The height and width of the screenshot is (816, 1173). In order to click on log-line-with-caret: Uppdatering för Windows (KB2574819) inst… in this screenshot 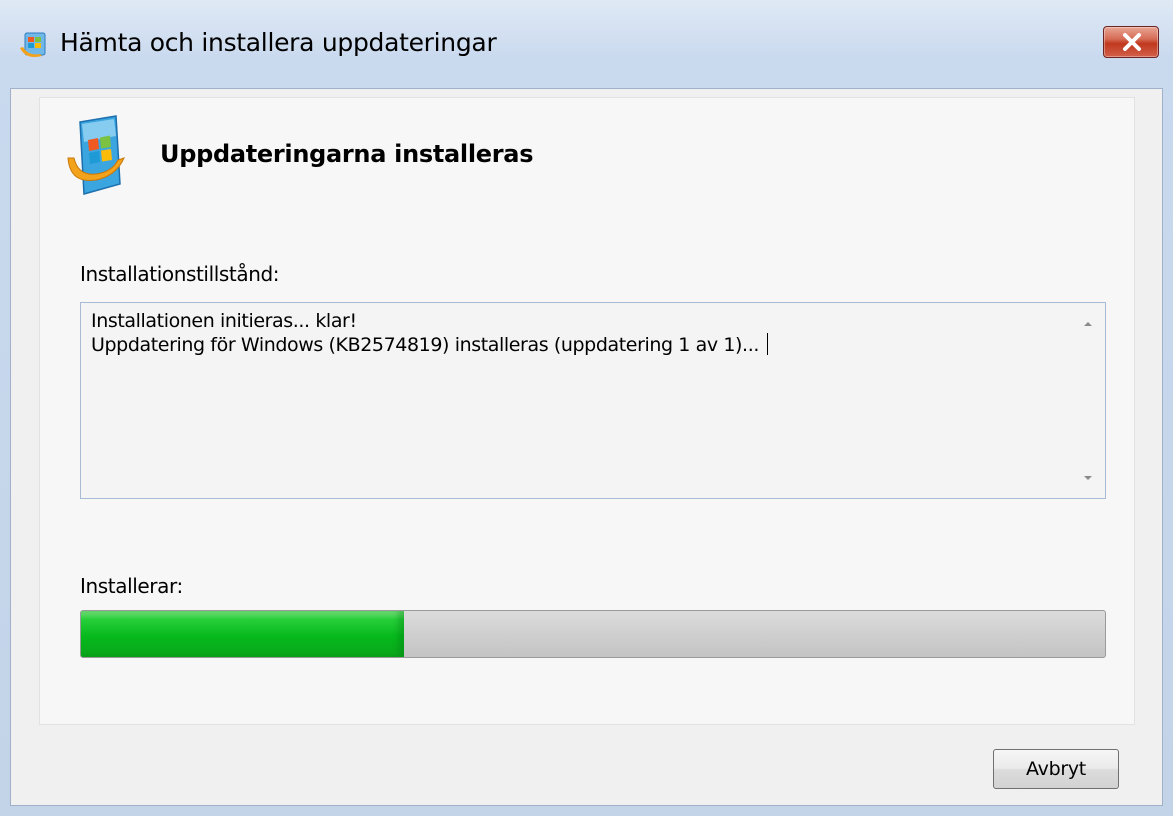, I will do `click(429, 345)`.